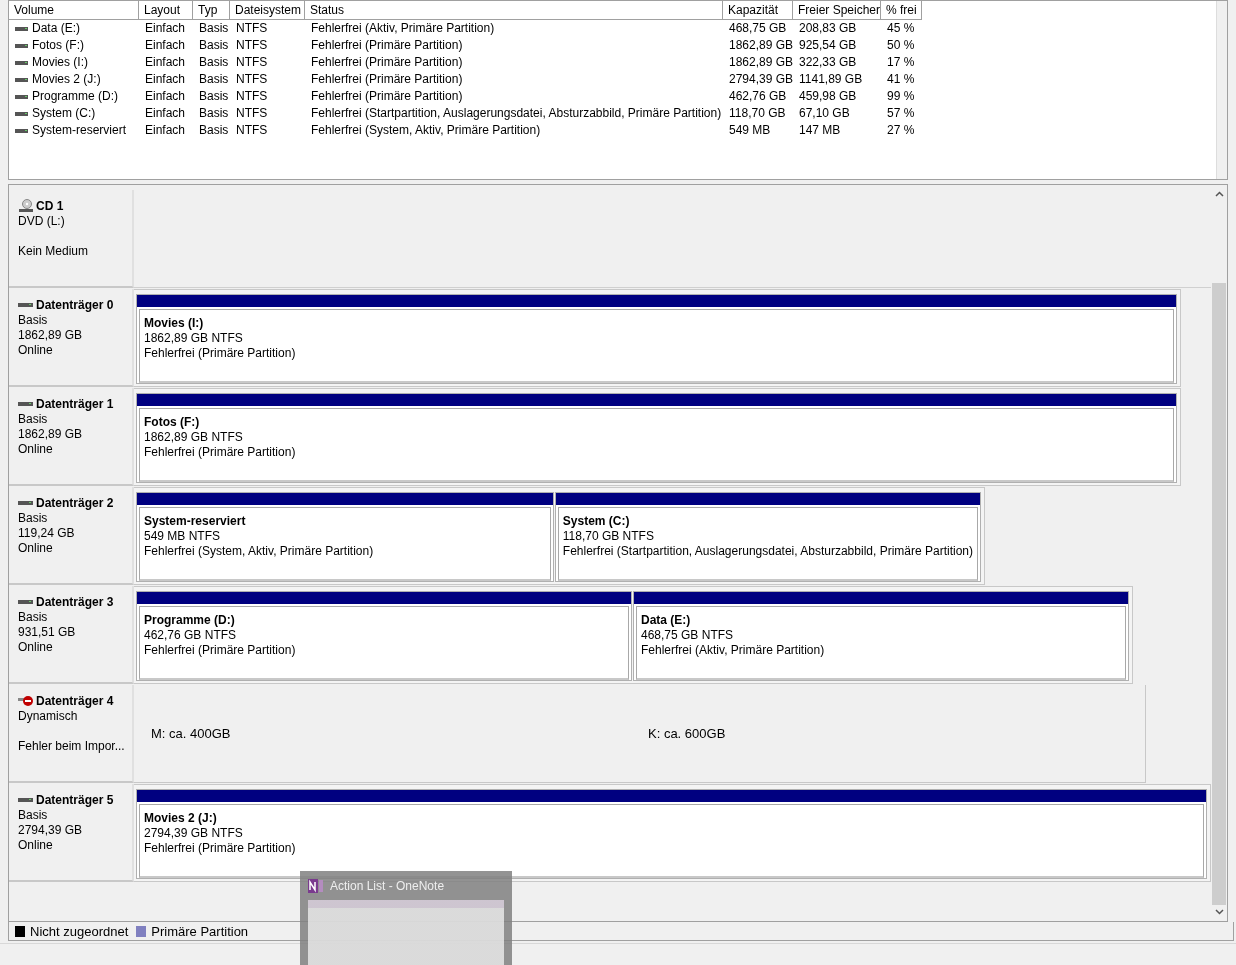 Image resolution: width=1236 pixels, height=965 pixels. I want to click on partition-block: Movies (I:) 1862,89 GB NTFS Fehlerfrei (Primäre Partition), so click(656, 339).